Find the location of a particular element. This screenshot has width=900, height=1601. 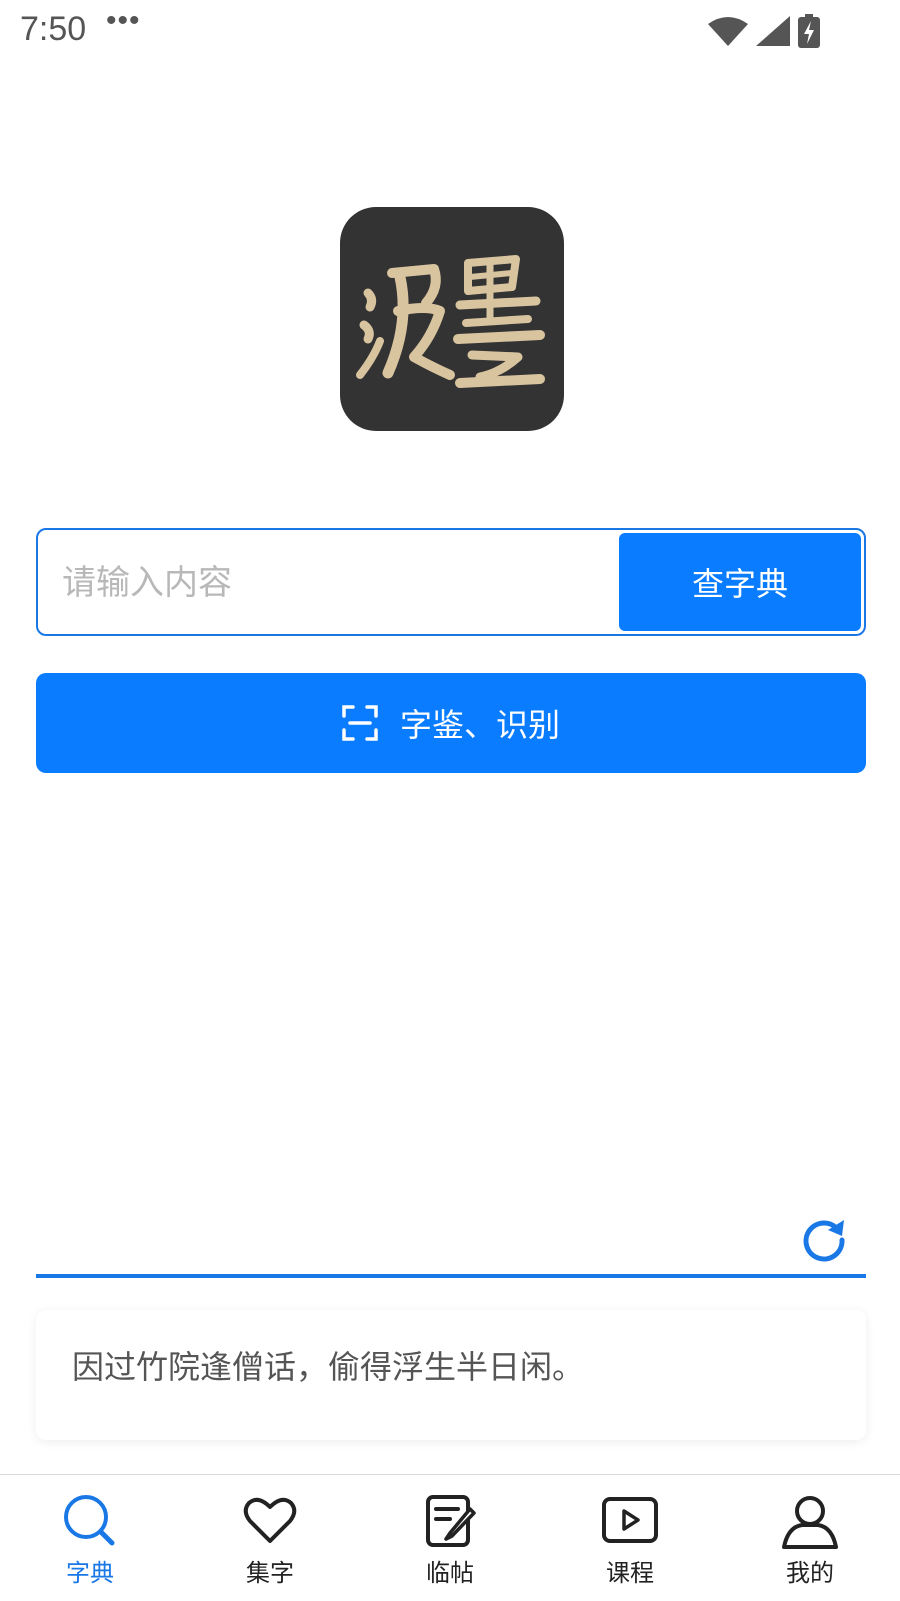

search-icon is located at coordinates (89, 1520).